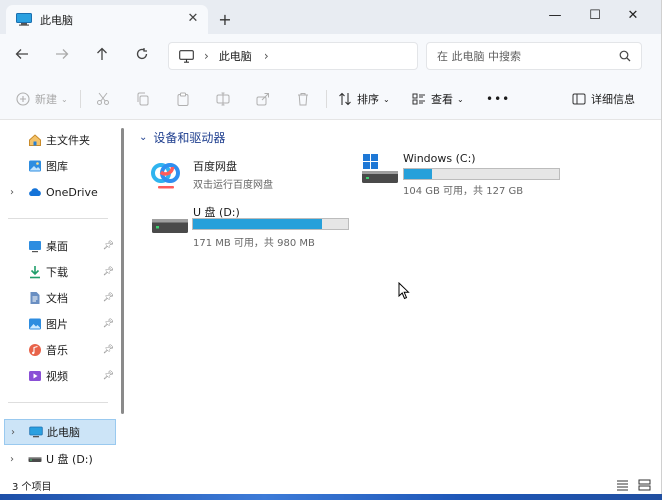 This screenshot has height=500, width=662. Describe the element at coordinates (56, 20) in the screenshot. I see `tab-title: 此电脑` at that location.